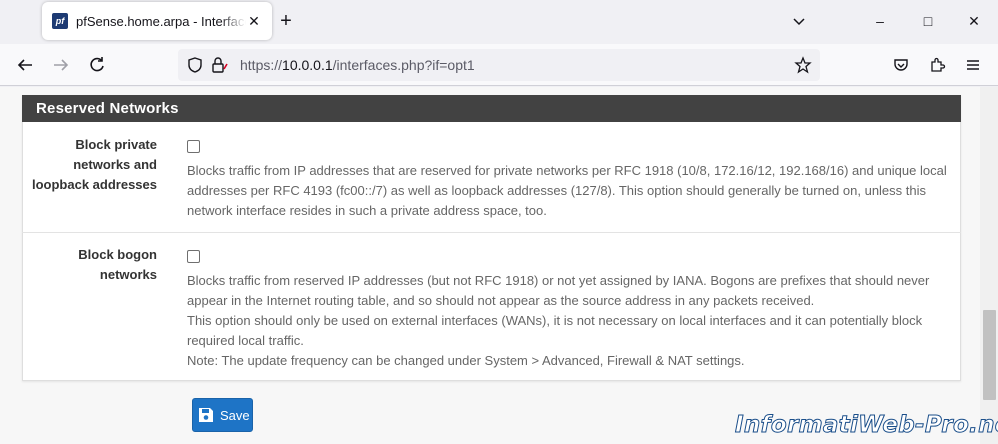 This screenshot has width=998, height=444. I want to click on pfsense-favicon-icon: pf, so click(60, 21).